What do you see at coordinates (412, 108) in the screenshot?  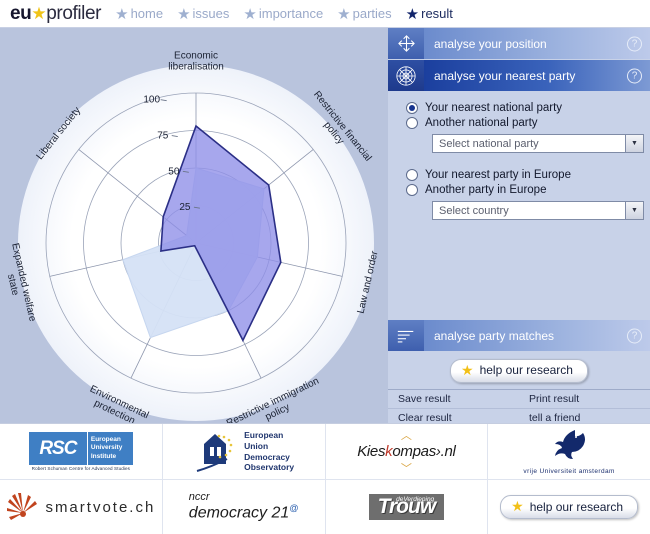 I see `radio-your-nearest-national-party` at bounding box center [412, 108].